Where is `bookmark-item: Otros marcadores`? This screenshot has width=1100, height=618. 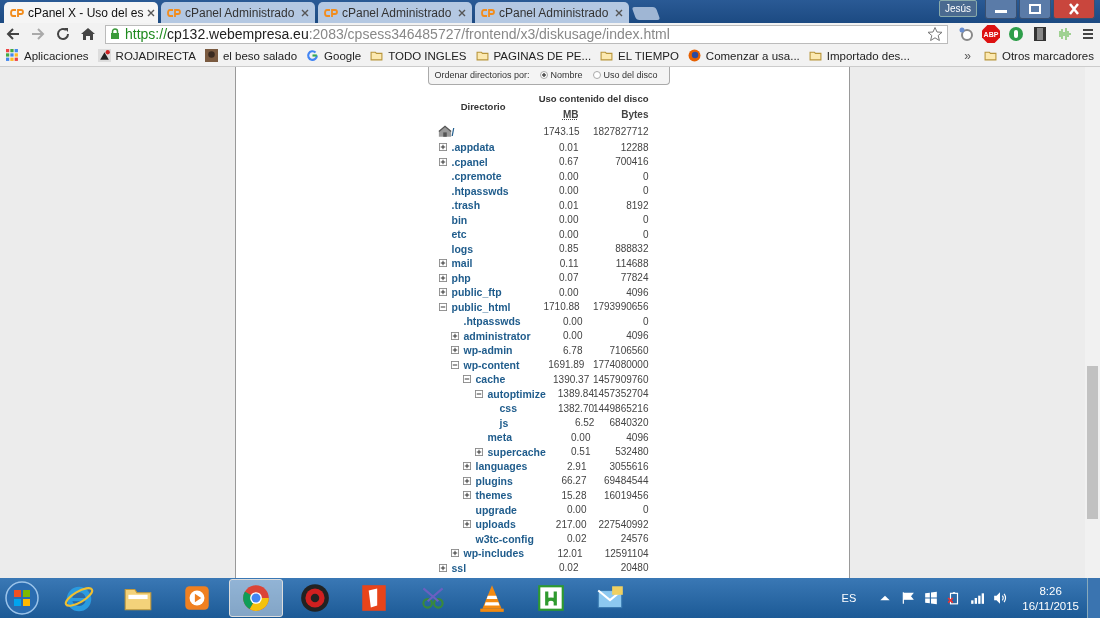
bookmark-item: Otros marcadores is located at coordinates (1038, 55).